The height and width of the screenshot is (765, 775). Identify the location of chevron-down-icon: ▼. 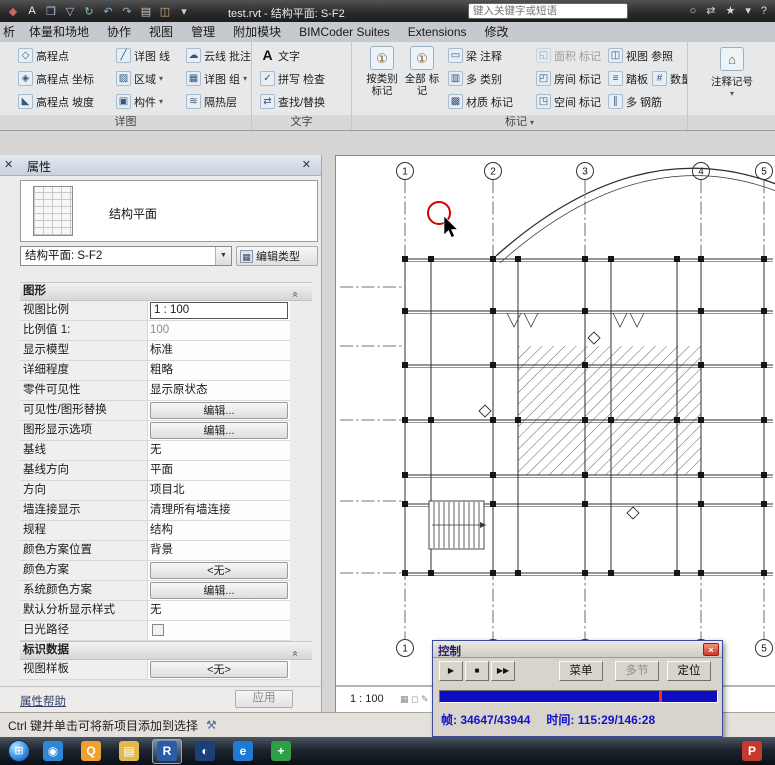
(223, 256).